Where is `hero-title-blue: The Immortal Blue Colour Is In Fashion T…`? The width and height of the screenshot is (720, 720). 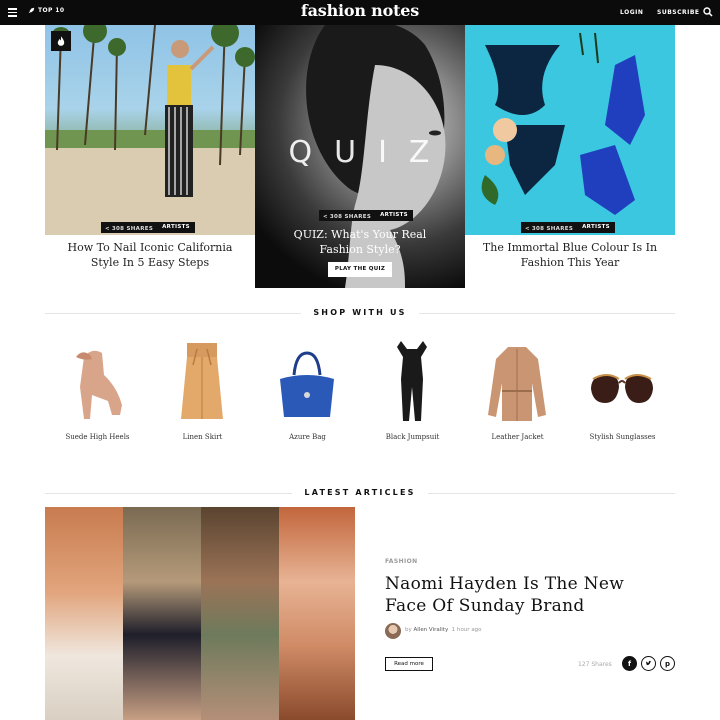
hero-title-blue: The Immortal Blue Colour Is In Fashion T… is located at coordinates (570, 255).